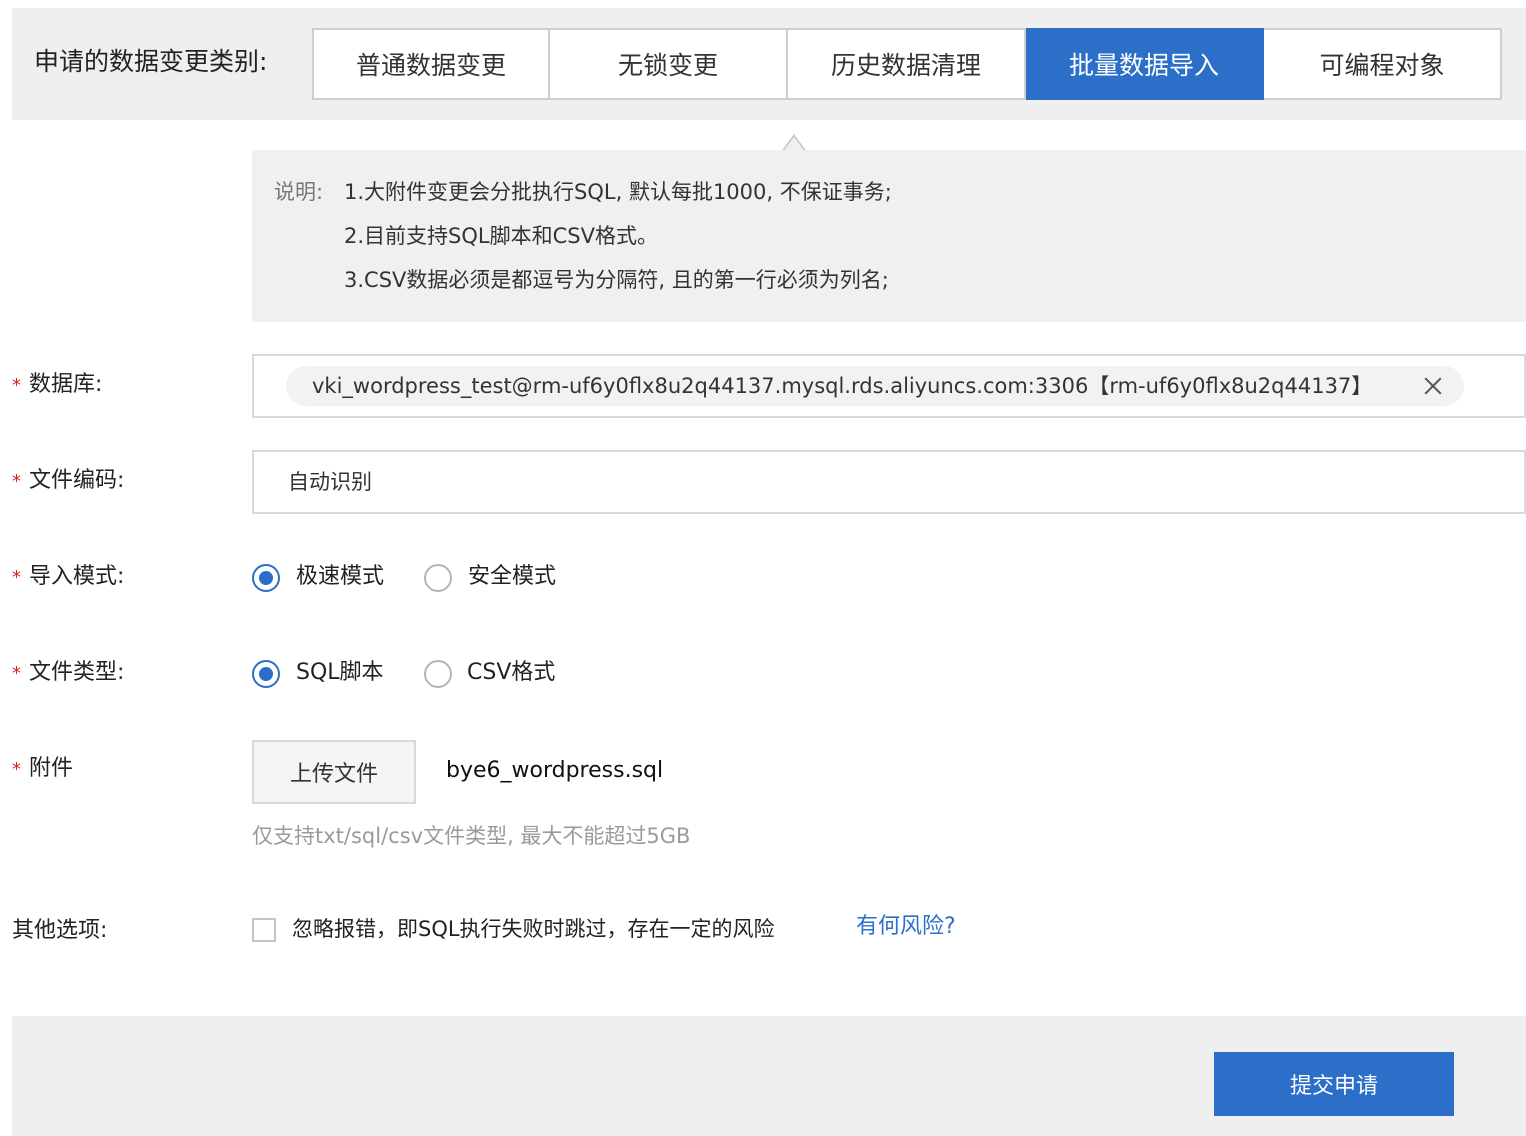 Image resolution: width=1526 pixels, height=1136 pixels. I want to click on attachment-label: * 附件, so click(42, 769).